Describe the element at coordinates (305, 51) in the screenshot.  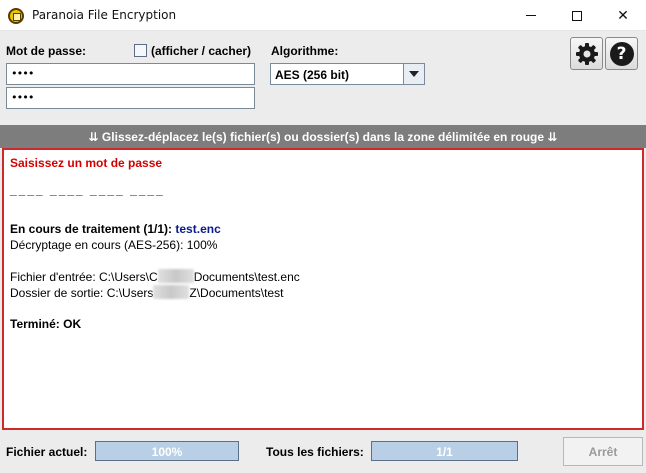
I see `algorithm-label: Algorithme:` at that location.